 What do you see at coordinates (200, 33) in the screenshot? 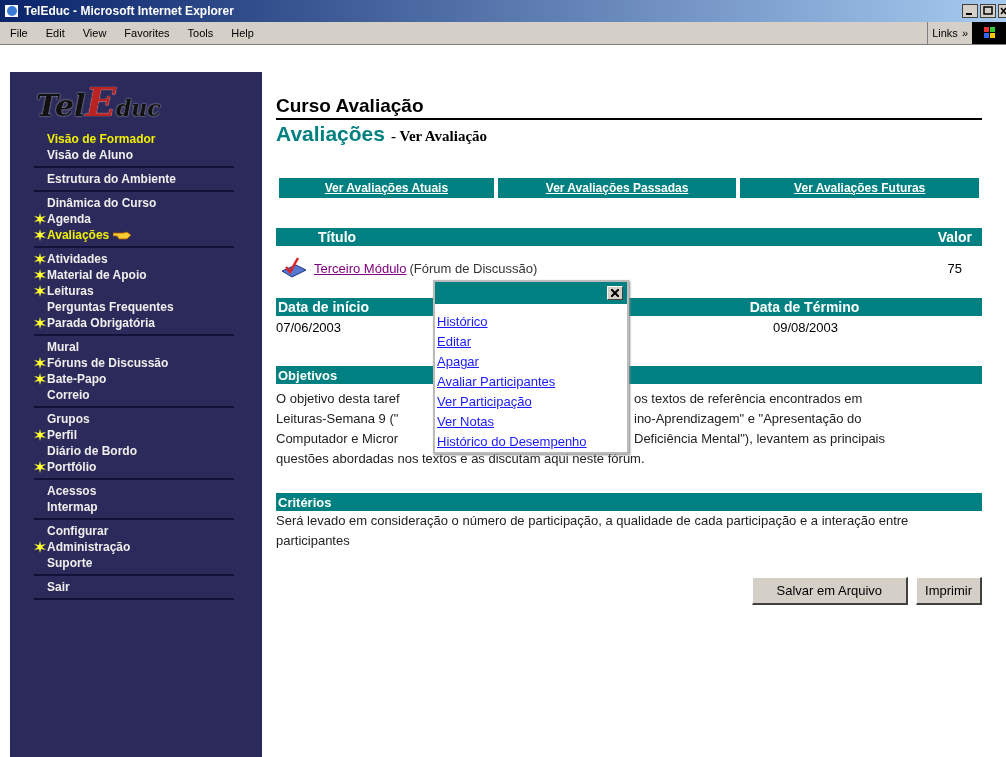
I see `menu-item: Tools` at bounding box center [200, 33].